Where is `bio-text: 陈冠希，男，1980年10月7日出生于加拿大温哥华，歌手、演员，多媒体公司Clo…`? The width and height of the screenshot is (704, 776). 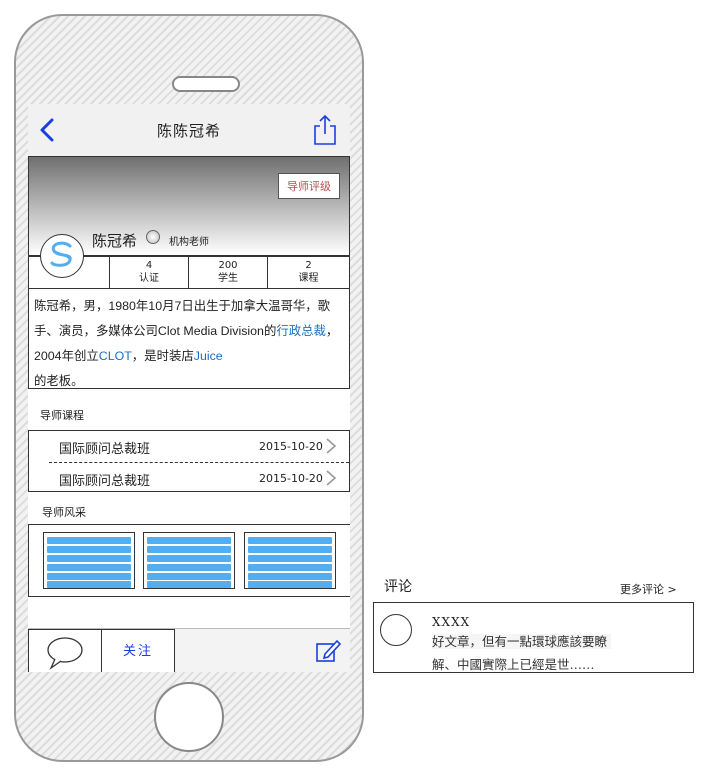 bio-text: 陈冠希，男，1980年10月7日出生于加拿大温哥华，歌手、演员，多媒体公司Clo… is located at coordinates (189, 339).